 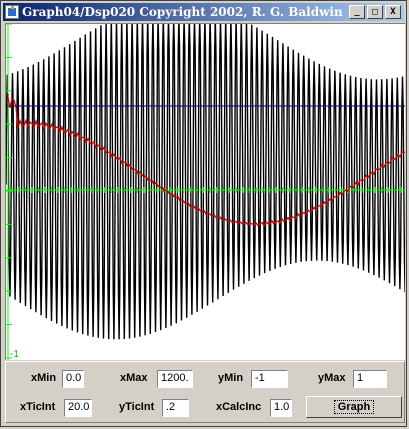 I want to click on xmax-field: 1200., so click(x=175, y=379).